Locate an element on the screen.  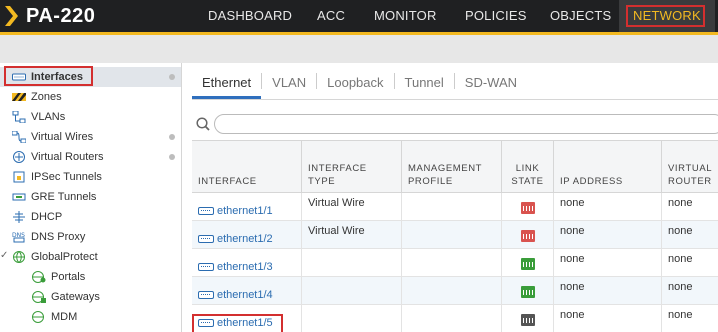
virtual-wires-icon is located at coordinates (19, 137).